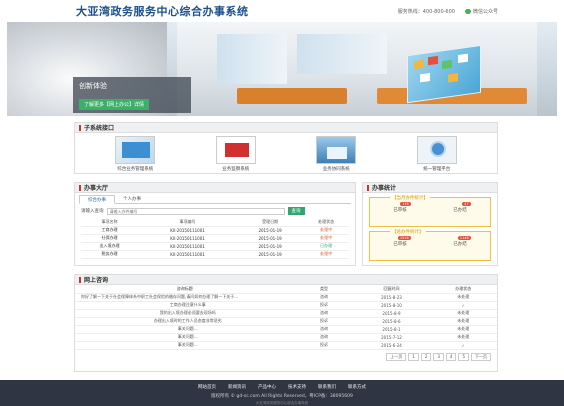  I want to click on table-row: 出入境办理 KX-20150111001 2015-01-19 已办理, so click(215, 246).